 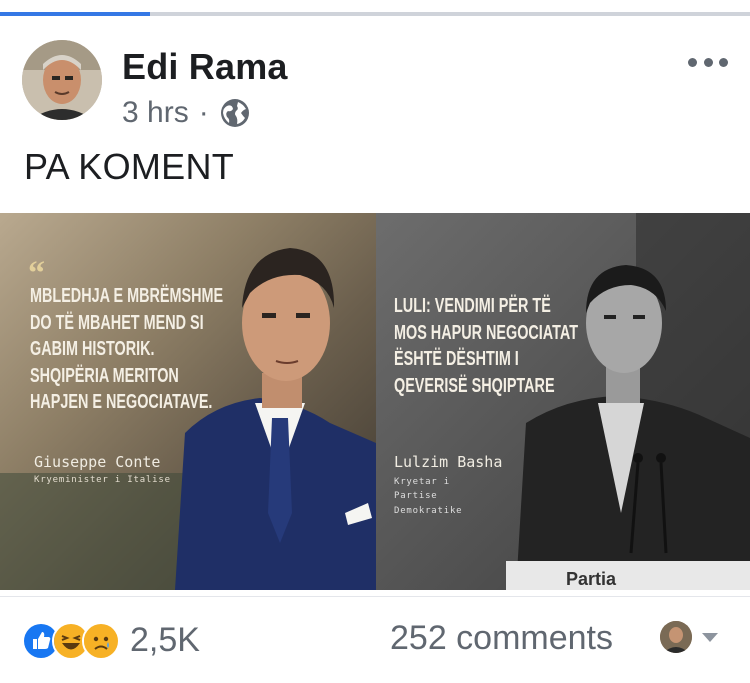 What do you see at coordinates (235, 113) in the screenshot?
I see `globe-icon` at bounding box center [235, 113].